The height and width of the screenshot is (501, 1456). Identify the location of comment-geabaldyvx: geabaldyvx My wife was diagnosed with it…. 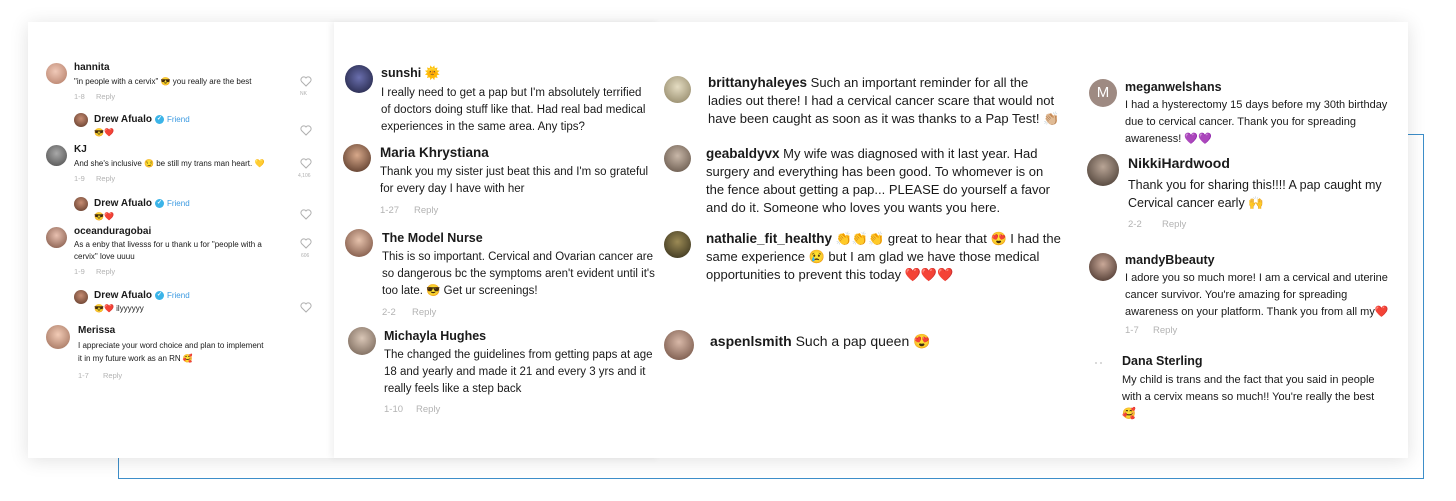
(871, 183).